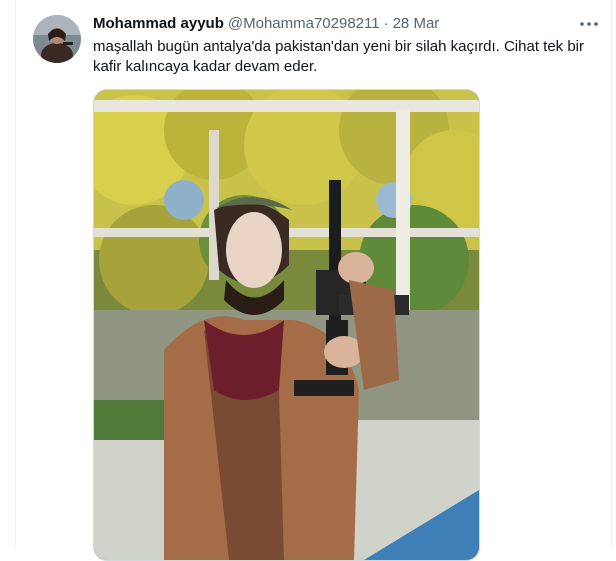  What do you see at coordinates (589, 24) in the screenshot?
I see `more-horizontal-icon` at bounding box center [589, 24].